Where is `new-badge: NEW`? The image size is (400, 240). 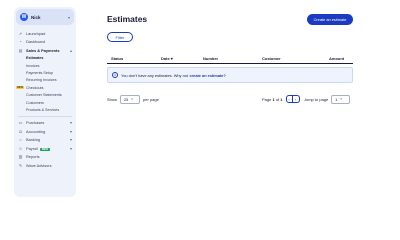
new-badge: NEW is located at coordinates (44, 149).